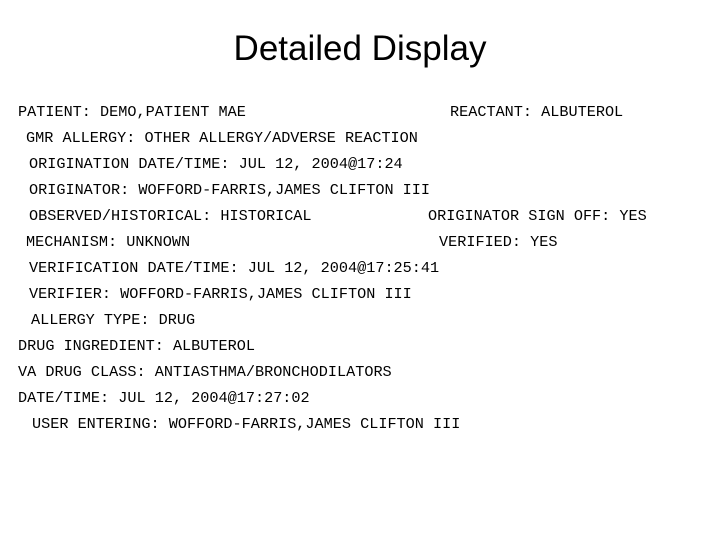 The image size is (720, 540). Describe the element at coordinates (170, 216) in the screenshot. I see `field-observed-historical: OBSERVED/HISTORICAL: HISTORICAL` at that location.